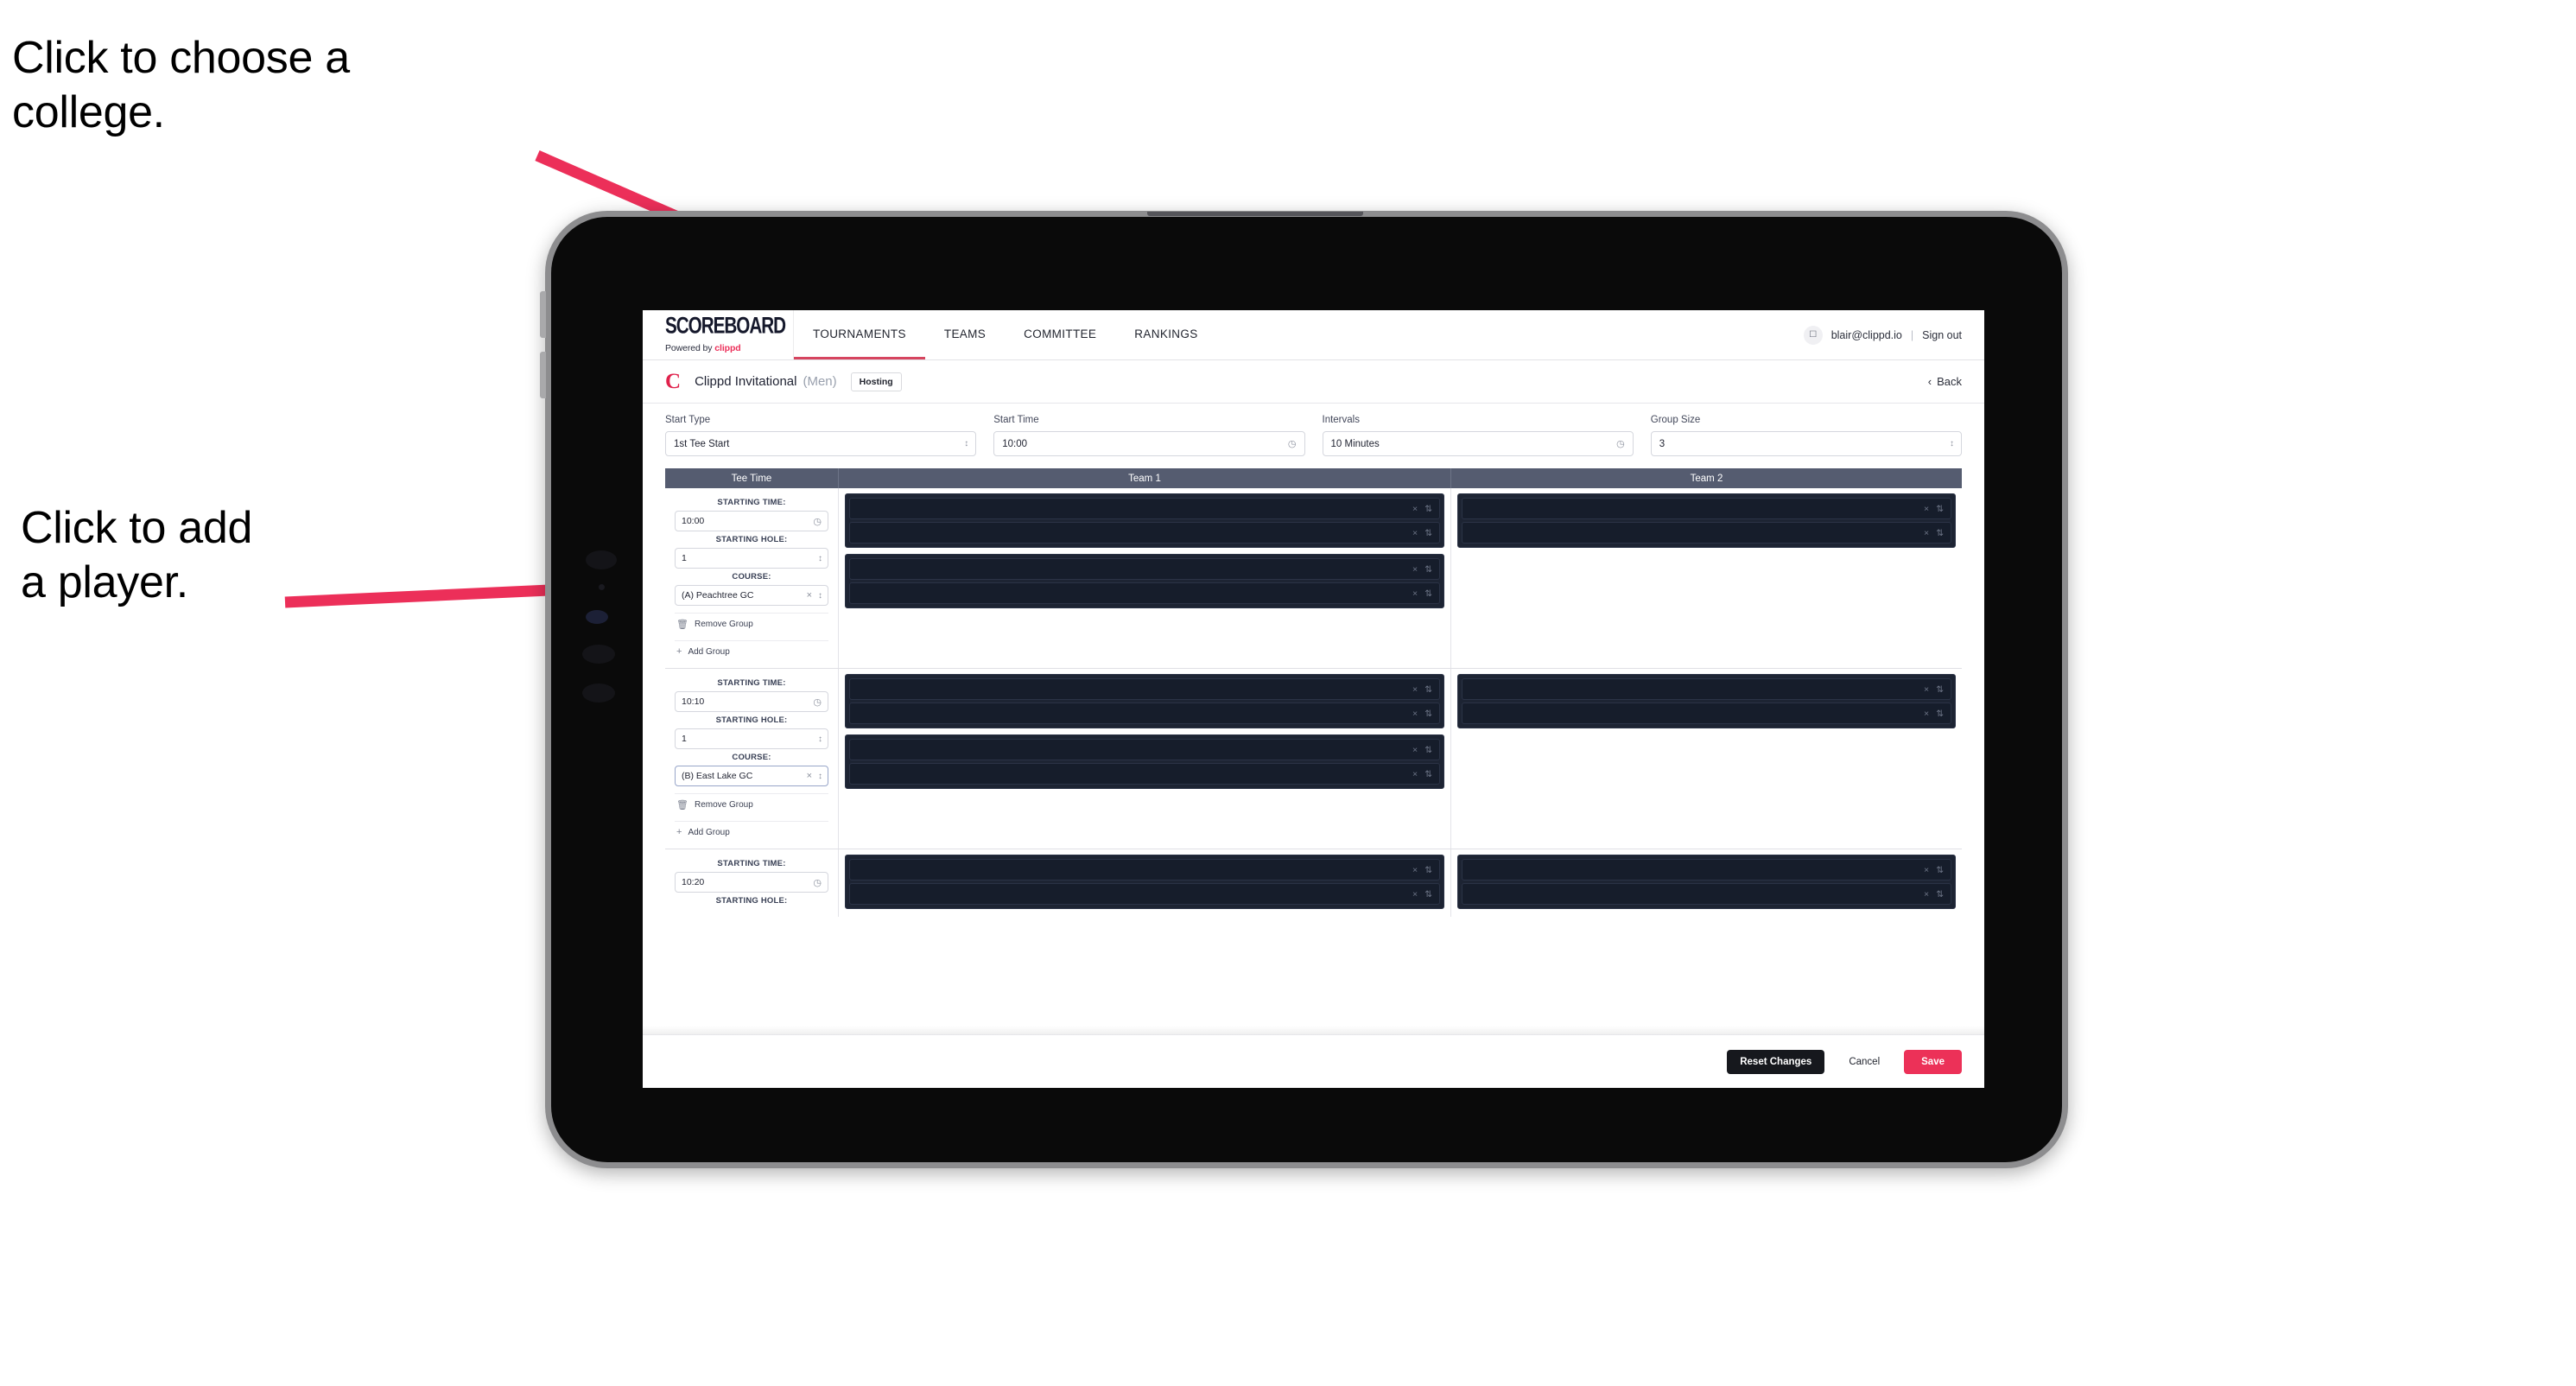  I want to click on back-button: ‹ Back, so click(1945, 381).